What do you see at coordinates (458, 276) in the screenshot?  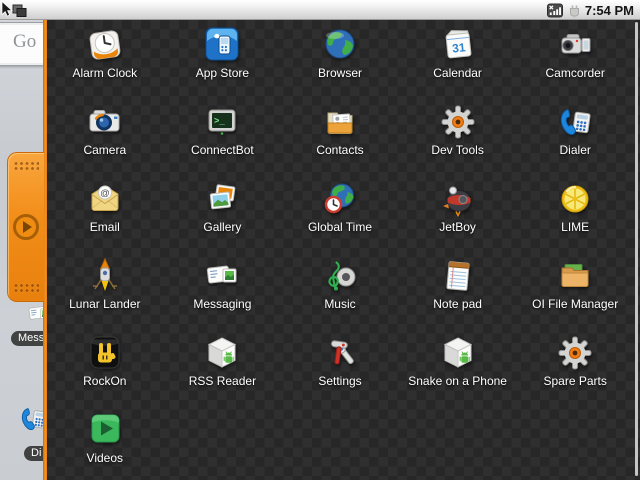 I see `notepad-icon` at bounding box center [458, 276].